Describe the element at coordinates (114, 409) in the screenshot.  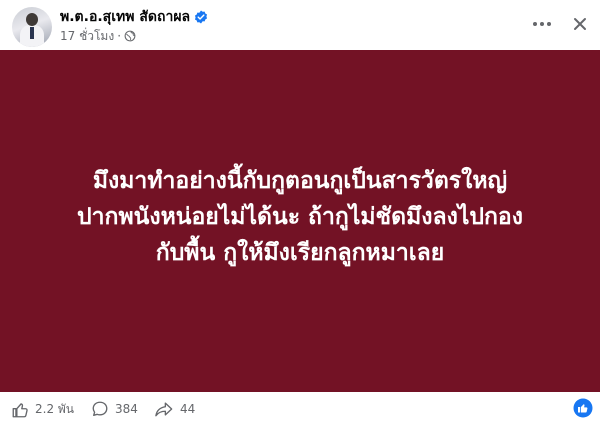
I see `comment-button: 384` at that location.